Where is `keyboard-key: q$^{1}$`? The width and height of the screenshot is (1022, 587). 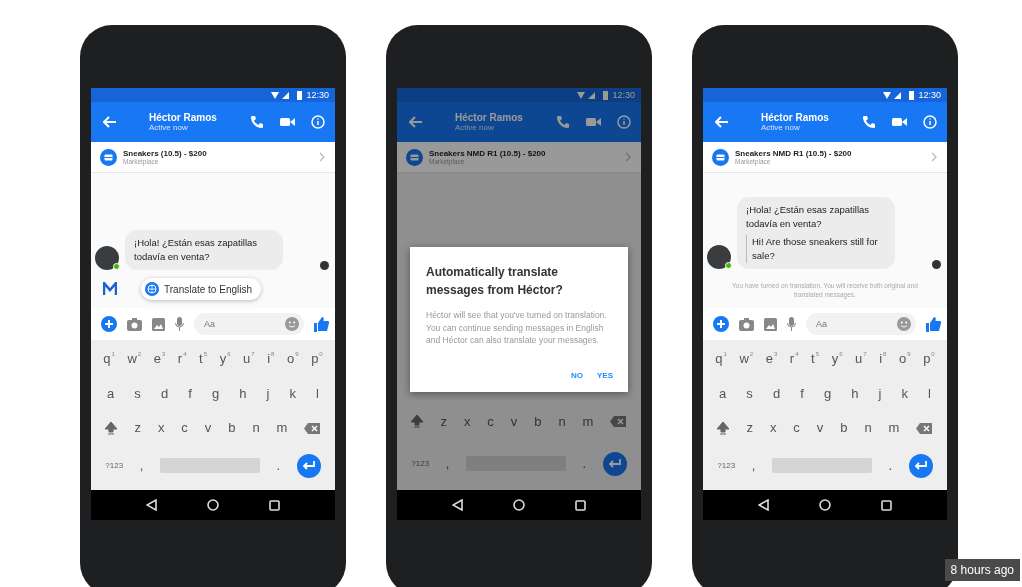 keyboard-key: q$^{1}$ is located at coordinates (109, 359).